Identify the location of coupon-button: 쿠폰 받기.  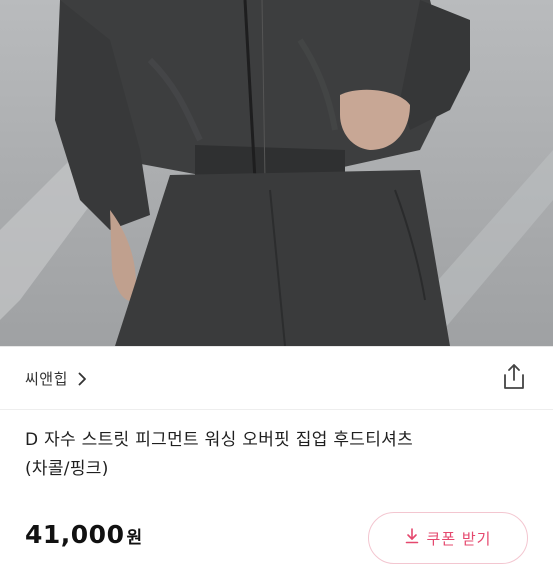
(448, 538).